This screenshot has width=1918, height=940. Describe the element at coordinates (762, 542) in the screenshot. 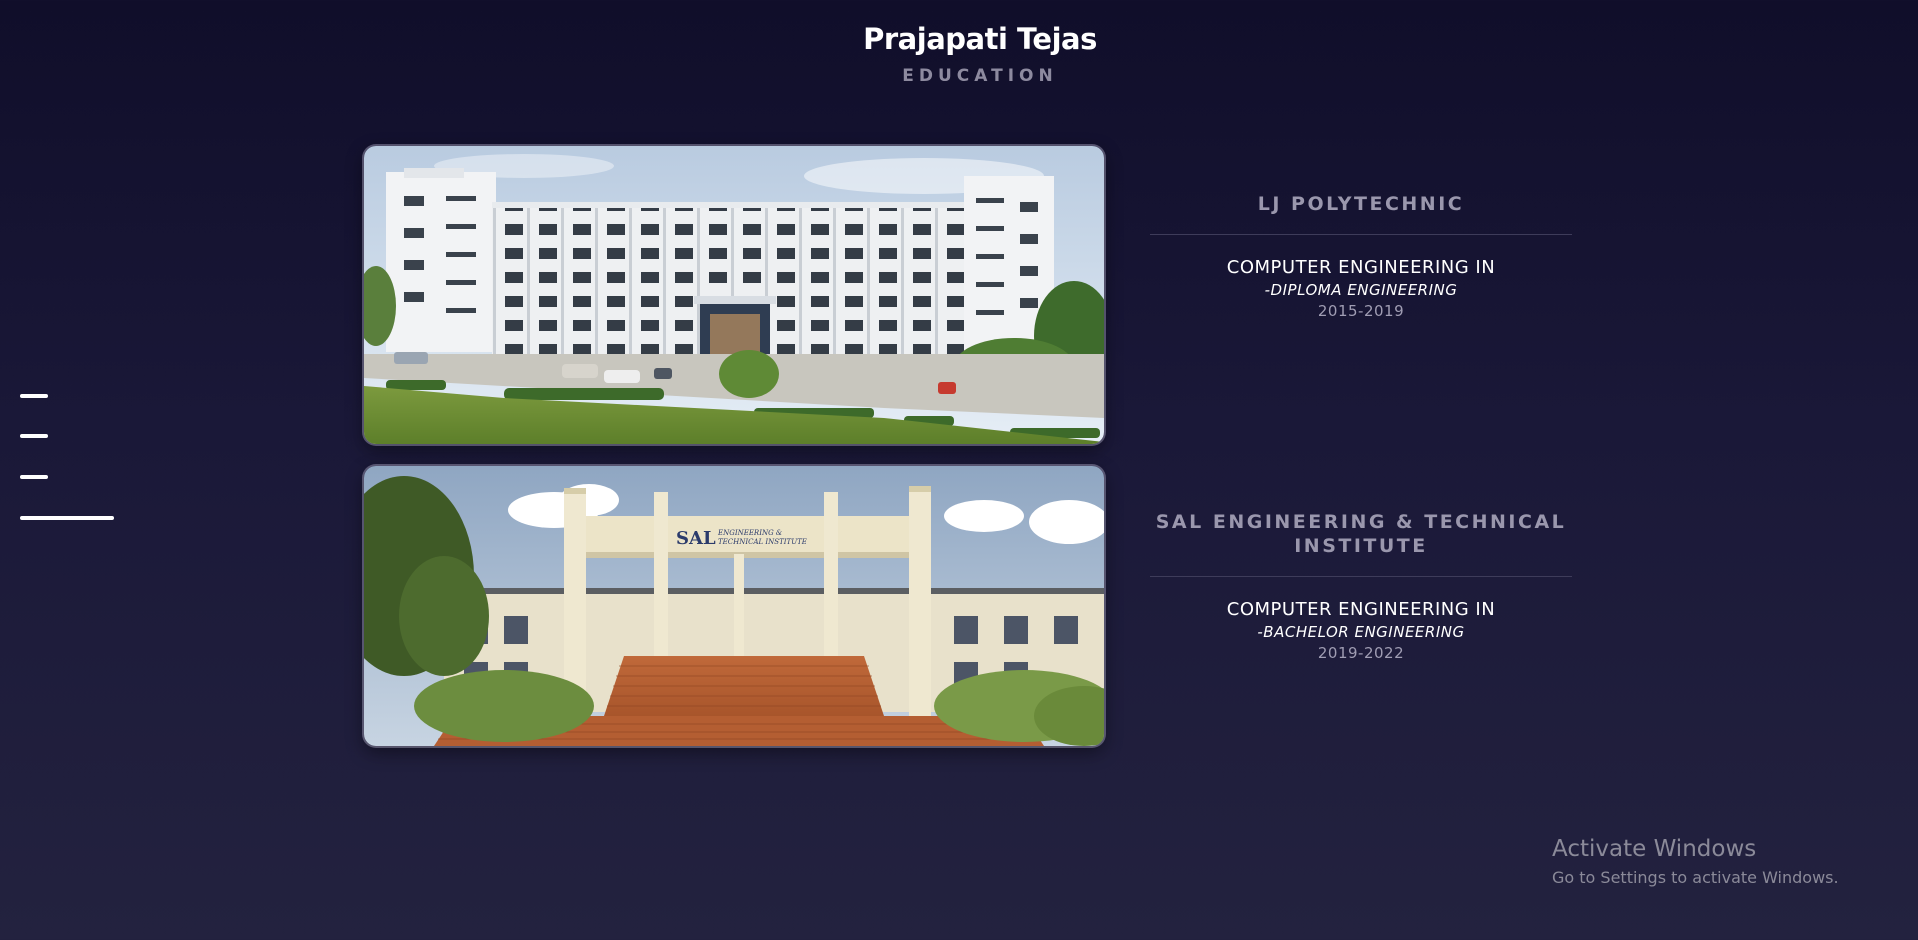

I see `sign-subtext-2: TECHNICAL INSTITUTE` at that location.